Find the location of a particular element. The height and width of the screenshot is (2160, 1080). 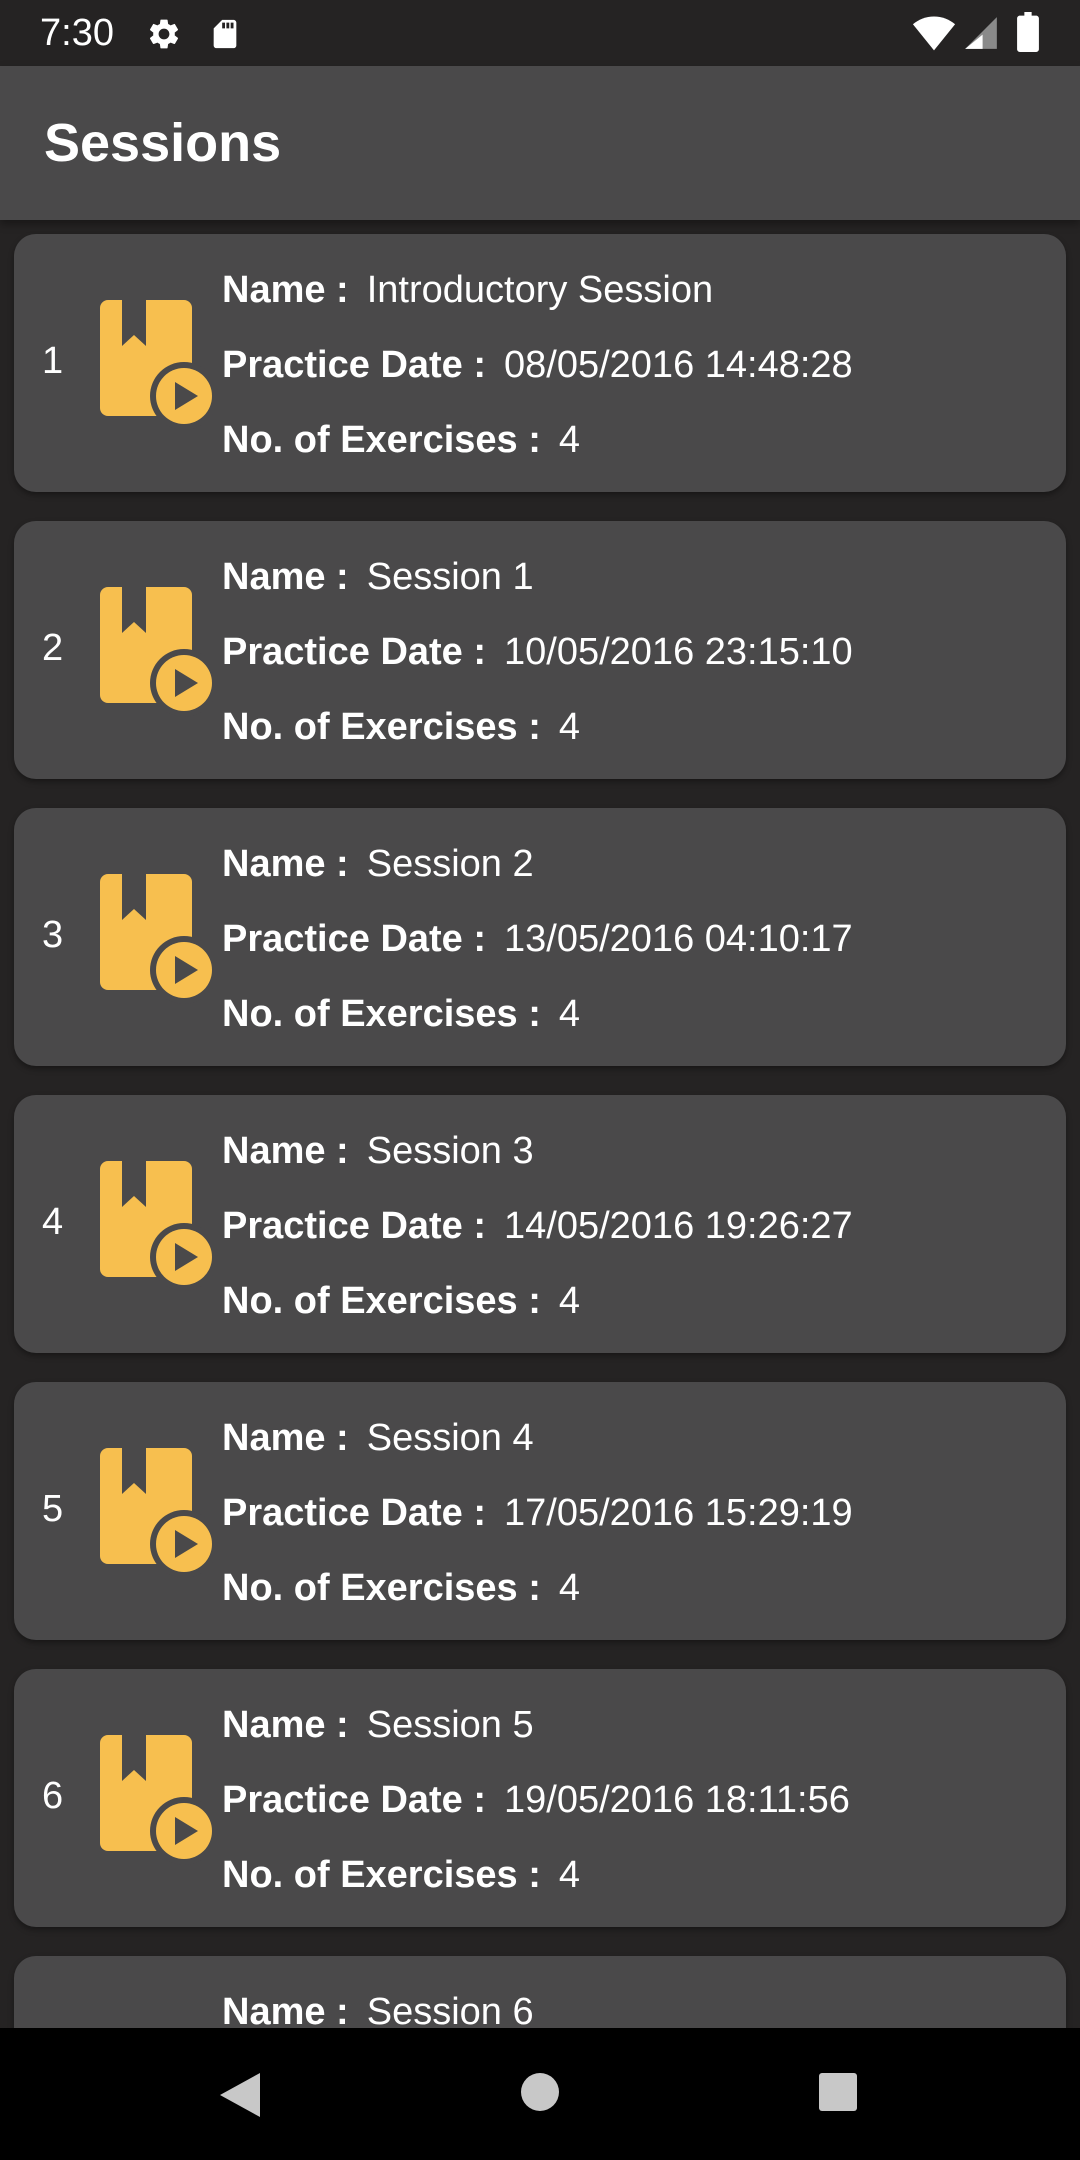

session-name-row: Name : Session 2 is located at coordinates (378, 864).